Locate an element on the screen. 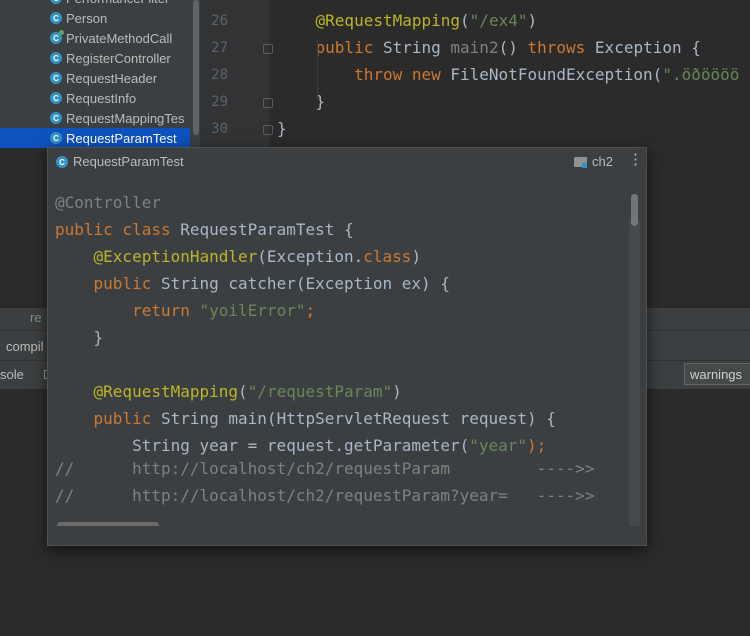  code-line: @Controller is located at coordinates (108, 202).